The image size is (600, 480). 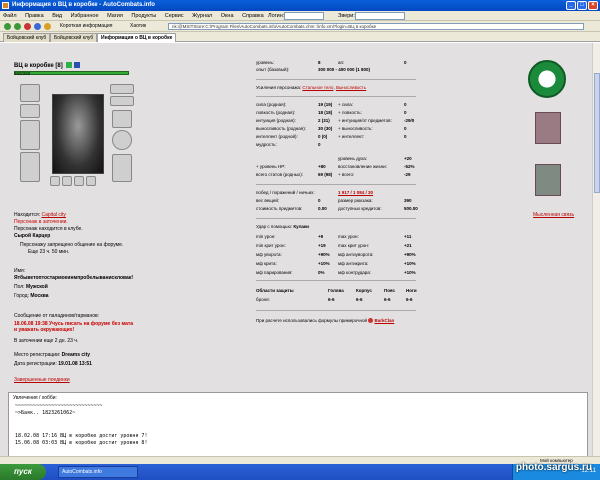 I want to click on menu-tools: Сервис, so click(x=174, y=16).